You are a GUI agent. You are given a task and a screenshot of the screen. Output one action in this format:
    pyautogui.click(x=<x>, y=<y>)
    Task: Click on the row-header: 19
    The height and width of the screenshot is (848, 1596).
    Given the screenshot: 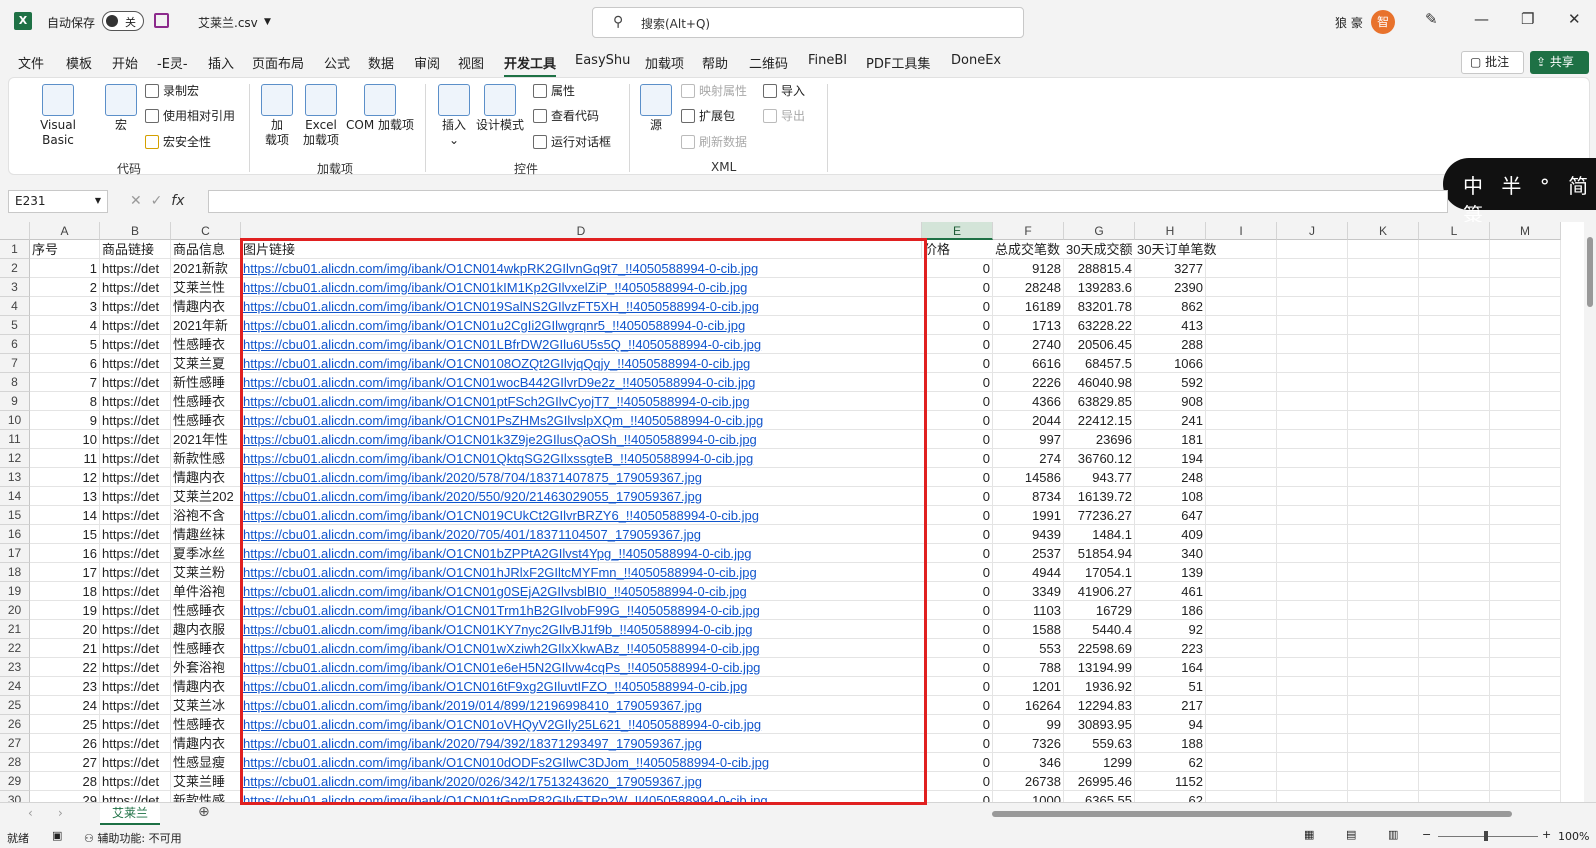 What is the action you would take?
    pyautogui.click(x=15, y=591)
    